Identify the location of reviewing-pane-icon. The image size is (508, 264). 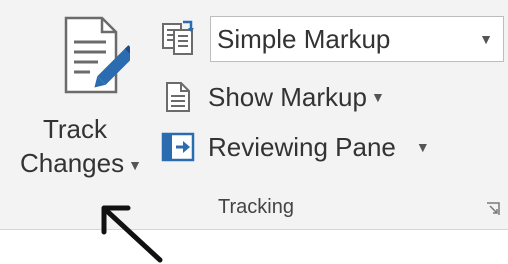
(178, 147).